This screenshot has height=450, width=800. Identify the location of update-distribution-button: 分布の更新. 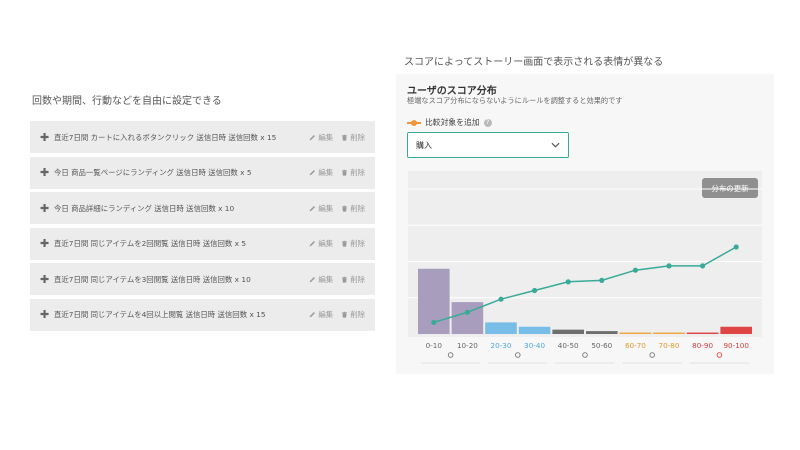
(730, 188).